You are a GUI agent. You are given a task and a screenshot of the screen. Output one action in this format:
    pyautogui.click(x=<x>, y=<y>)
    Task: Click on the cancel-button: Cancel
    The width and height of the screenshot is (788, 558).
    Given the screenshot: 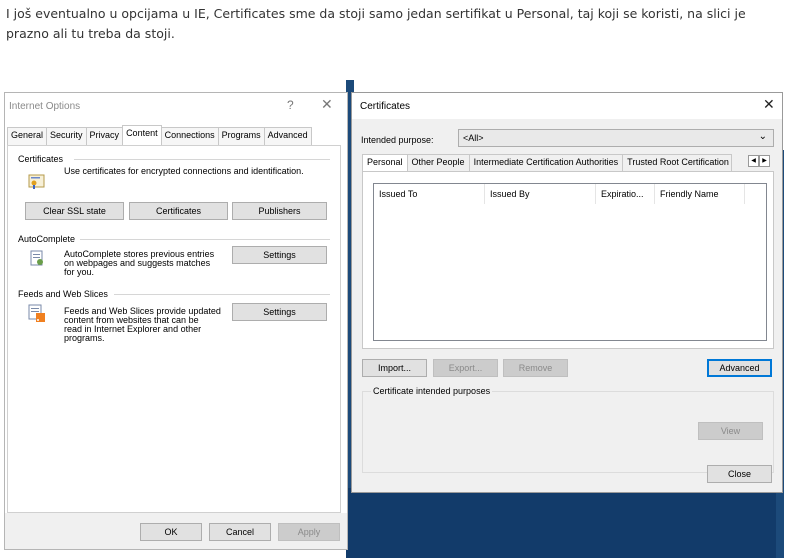 What is the action you would take?
    pyautogui.click(x=240, y=532)
    